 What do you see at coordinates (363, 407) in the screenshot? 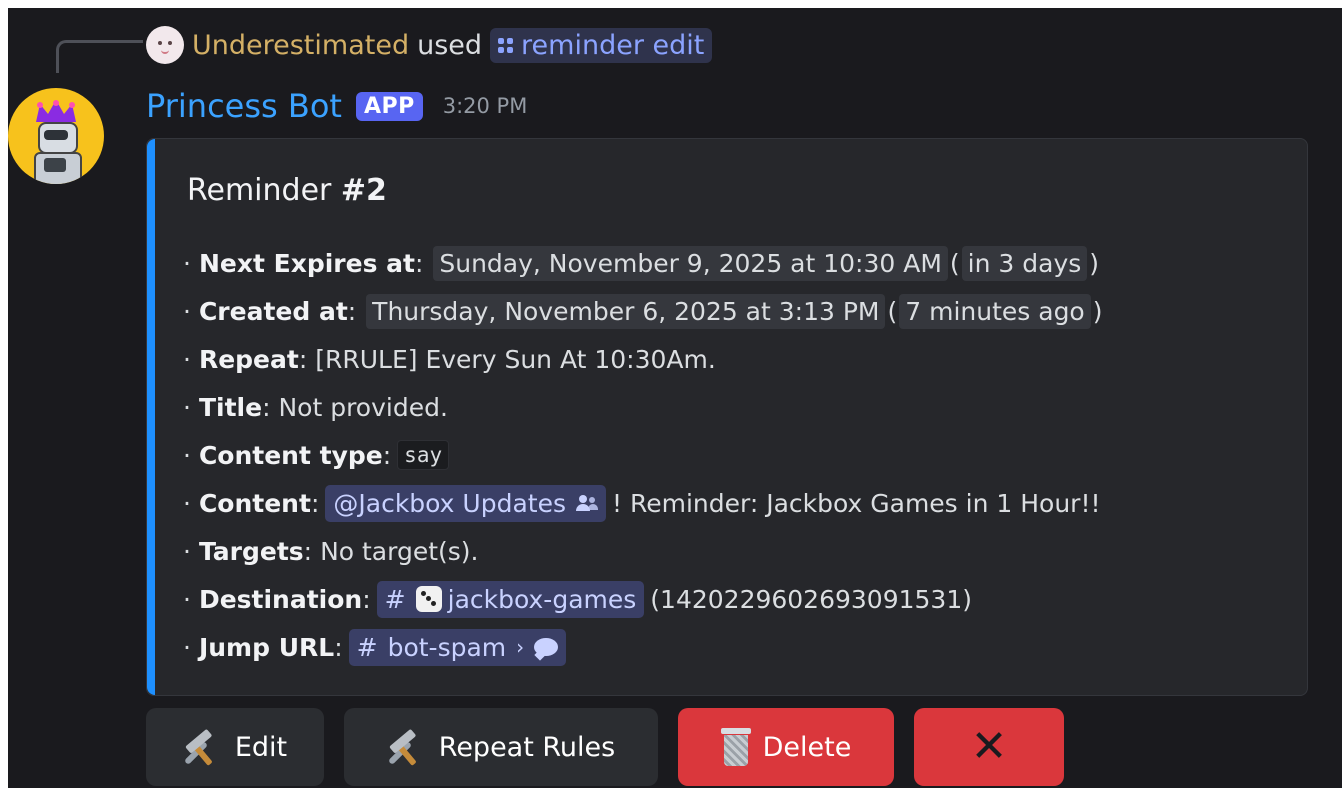
I see `field-value: Not provided.` at bounding box center [363, 407].